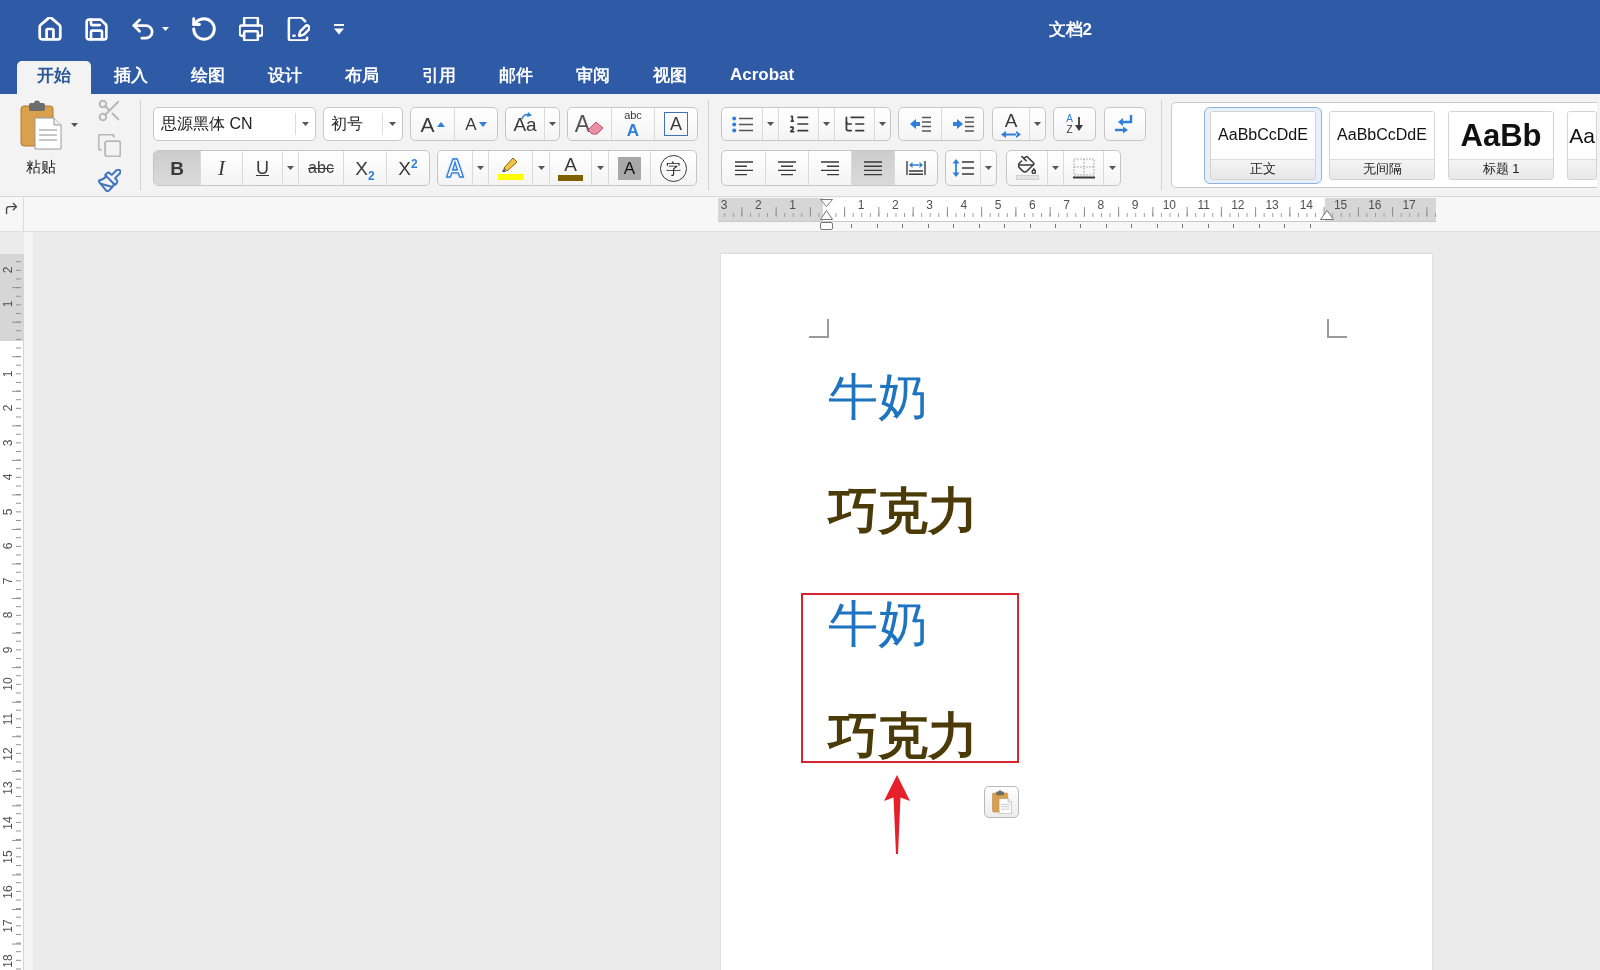  I want to click on ruler-number: 10, so click(1169, 205).